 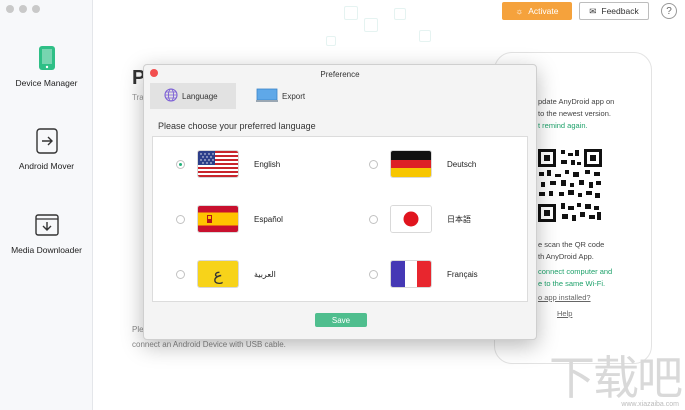 I want to click on language-label: Français, so click(x=462, y=274).